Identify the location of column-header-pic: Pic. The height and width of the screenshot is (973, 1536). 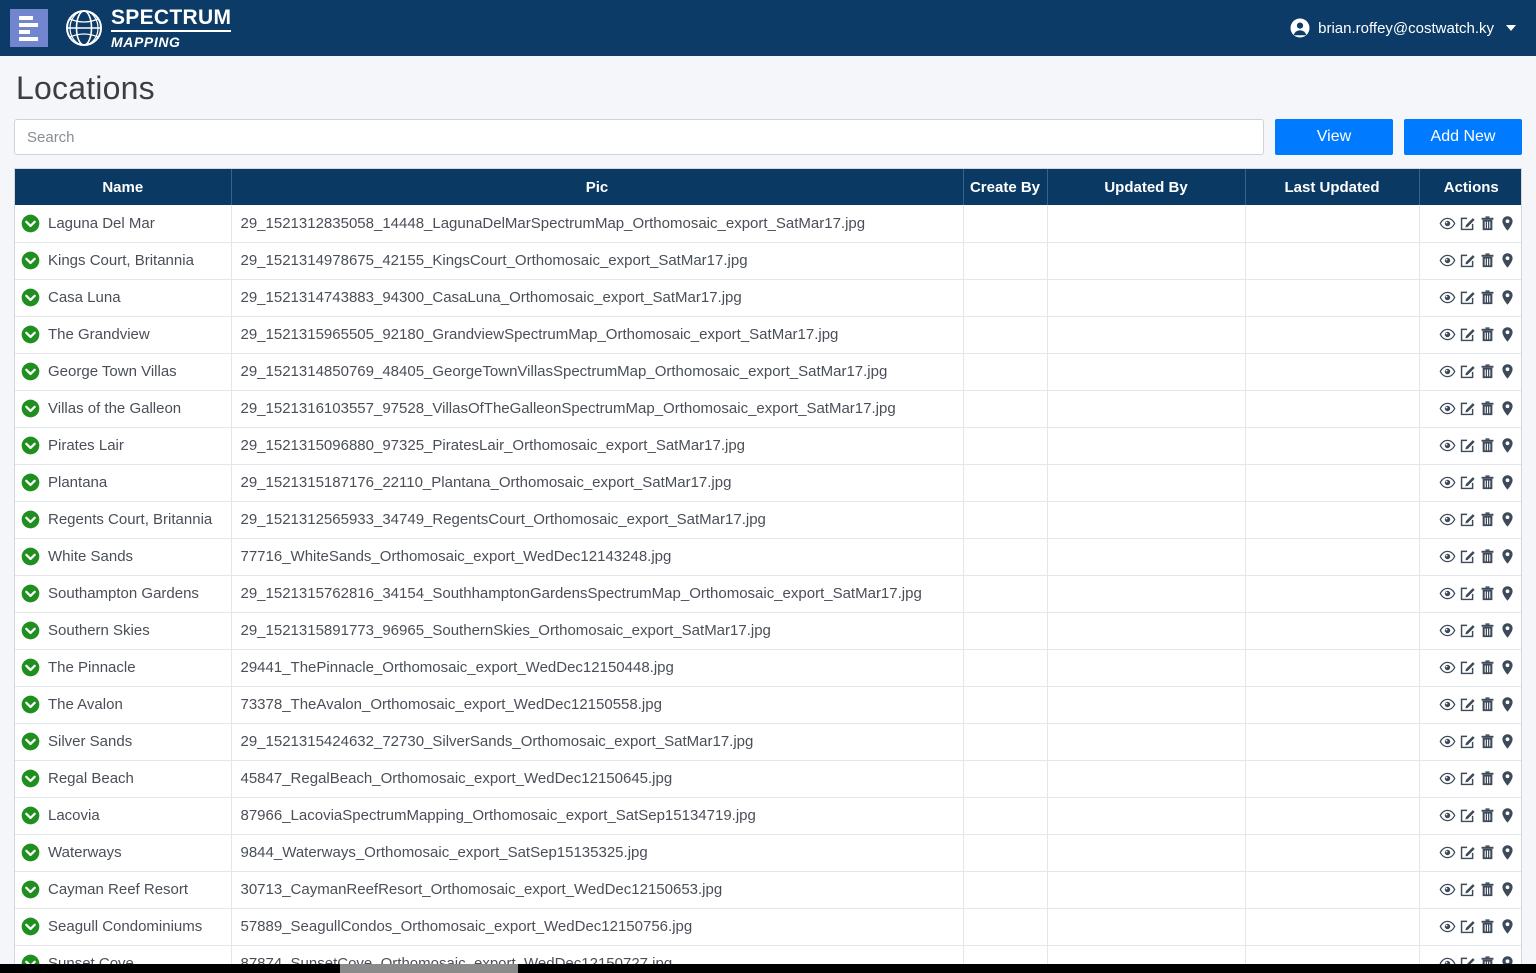
(597, 187).